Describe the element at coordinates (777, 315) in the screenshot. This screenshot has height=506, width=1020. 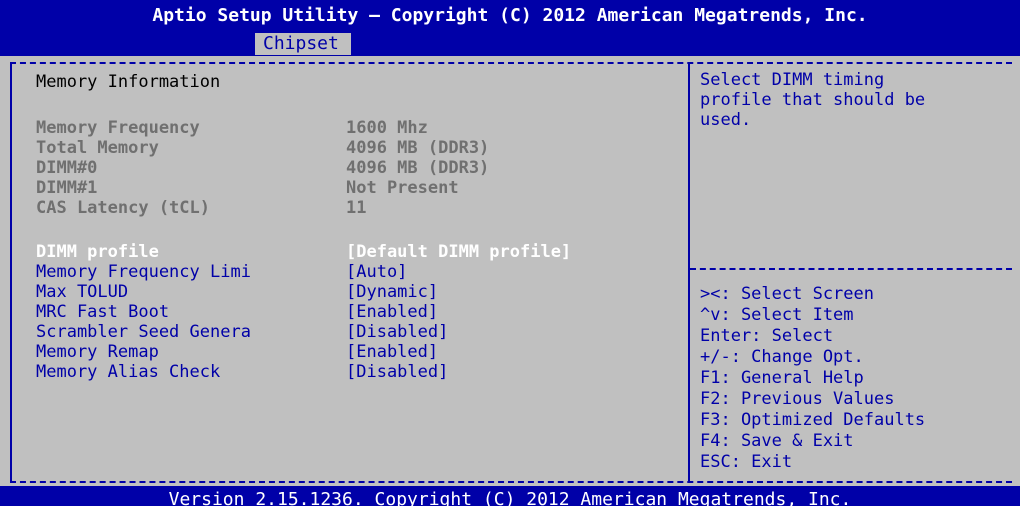
I see `key-select-item: ^v: Select Item` at that location.